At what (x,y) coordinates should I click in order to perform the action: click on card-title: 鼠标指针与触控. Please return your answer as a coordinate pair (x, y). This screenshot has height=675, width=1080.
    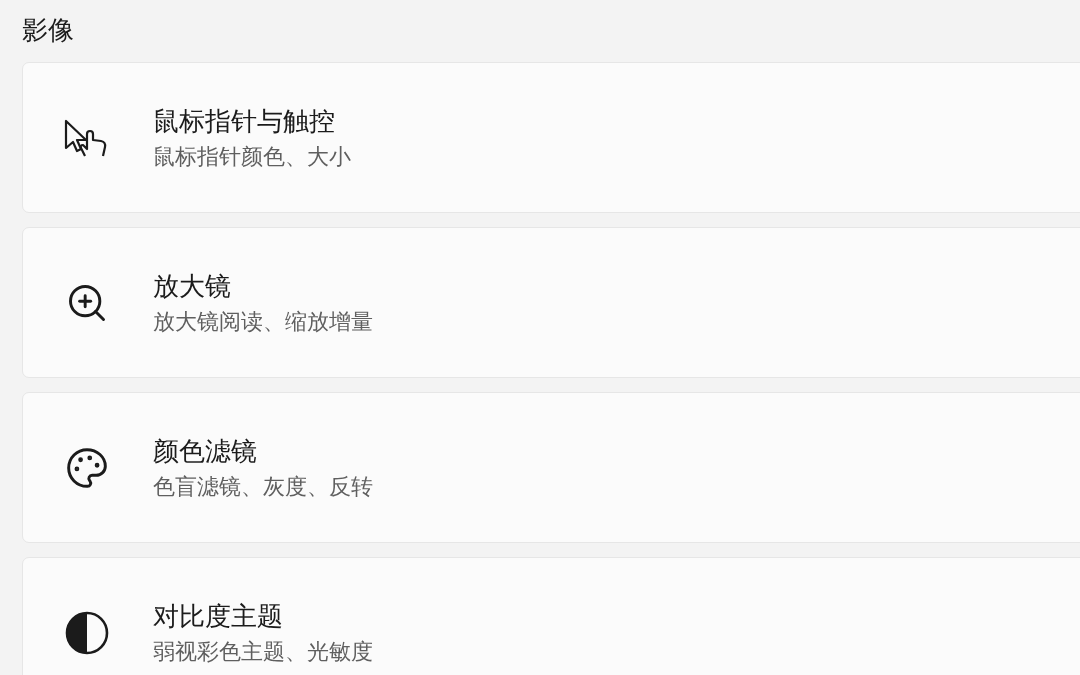
    Looking at the image, I should click on (244, 121).